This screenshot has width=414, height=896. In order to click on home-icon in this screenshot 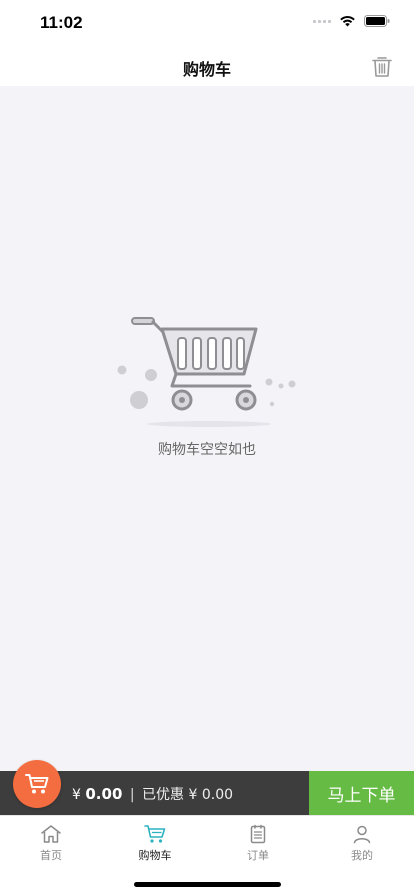, I will do `click(51, 834)`.